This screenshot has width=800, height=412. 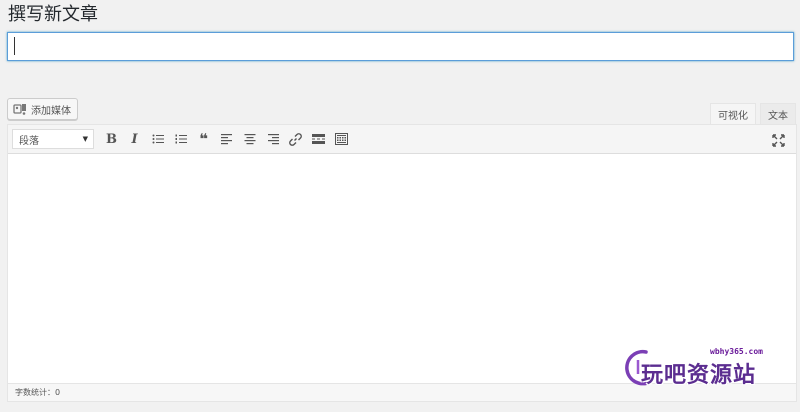 What do you see at coordinates (20, 109) in the screenshot?
I see `media-add-icon` at bounding box center [20, 109].